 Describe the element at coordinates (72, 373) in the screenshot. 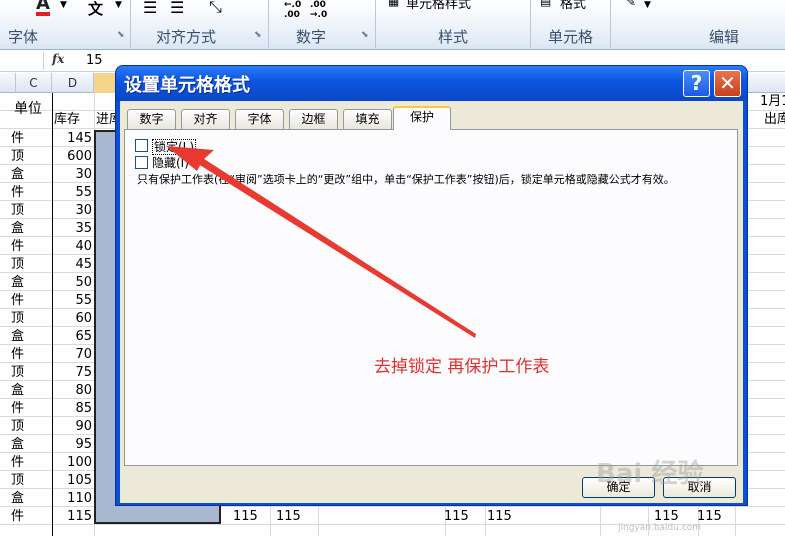

I see `stock-cell: 75` at that location.